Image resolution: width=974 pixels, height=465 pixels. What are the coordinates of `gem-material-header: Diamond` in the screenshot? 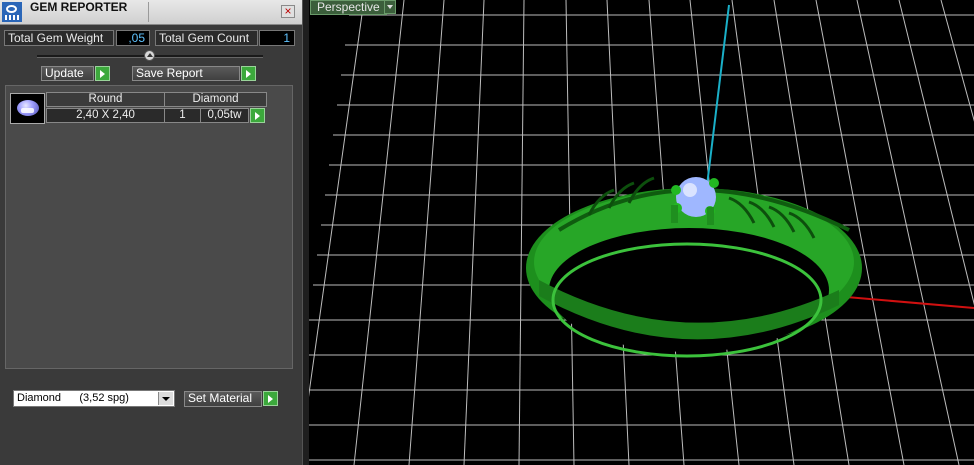 It's located at (215, 99).